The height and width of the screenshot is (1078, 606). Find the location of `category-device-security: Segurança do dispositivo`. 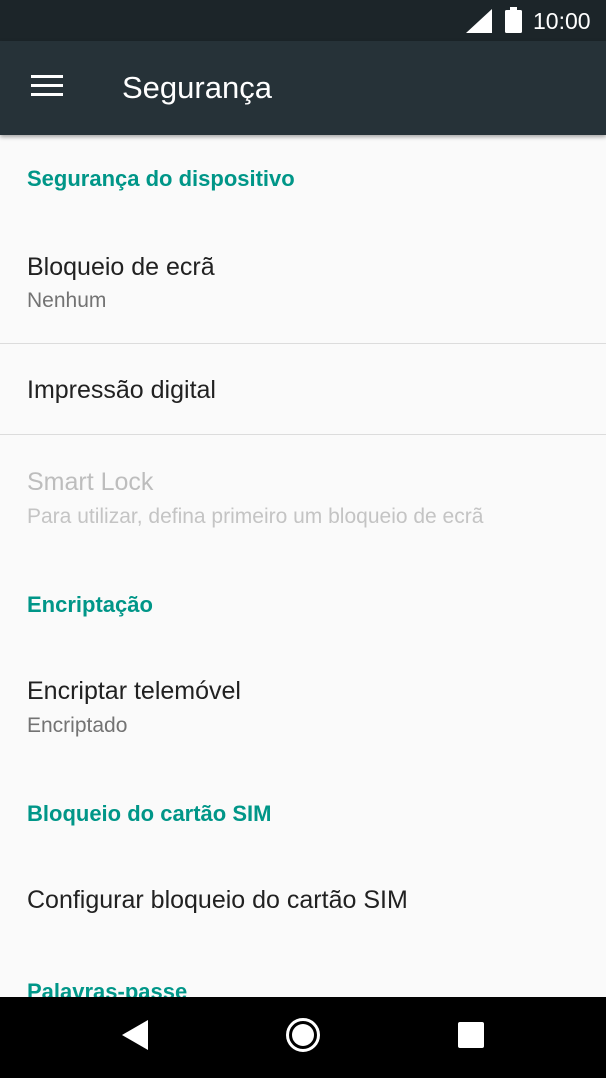

category-device-security: Segurança do dispositivo is located at coordinates (161, 178).